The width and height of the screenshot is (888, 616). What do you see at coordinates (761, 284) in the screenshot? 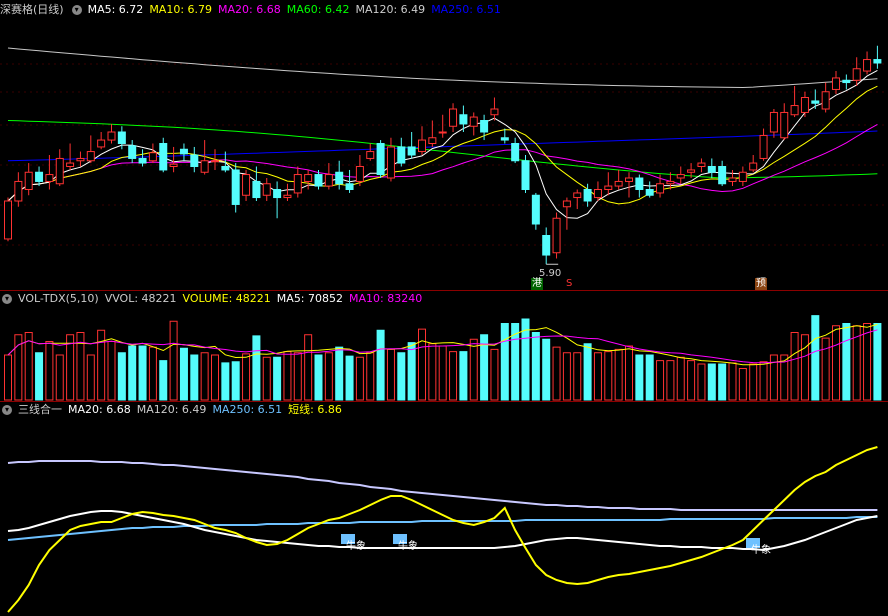
I see `marker-yu: 预` at bounding box center [761, 284].